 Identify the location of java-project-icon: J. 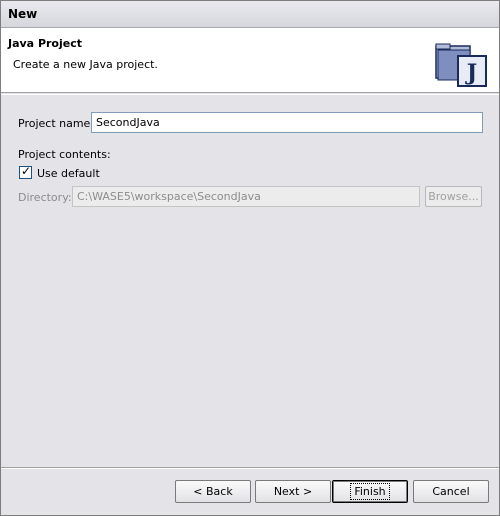
(461, 65).